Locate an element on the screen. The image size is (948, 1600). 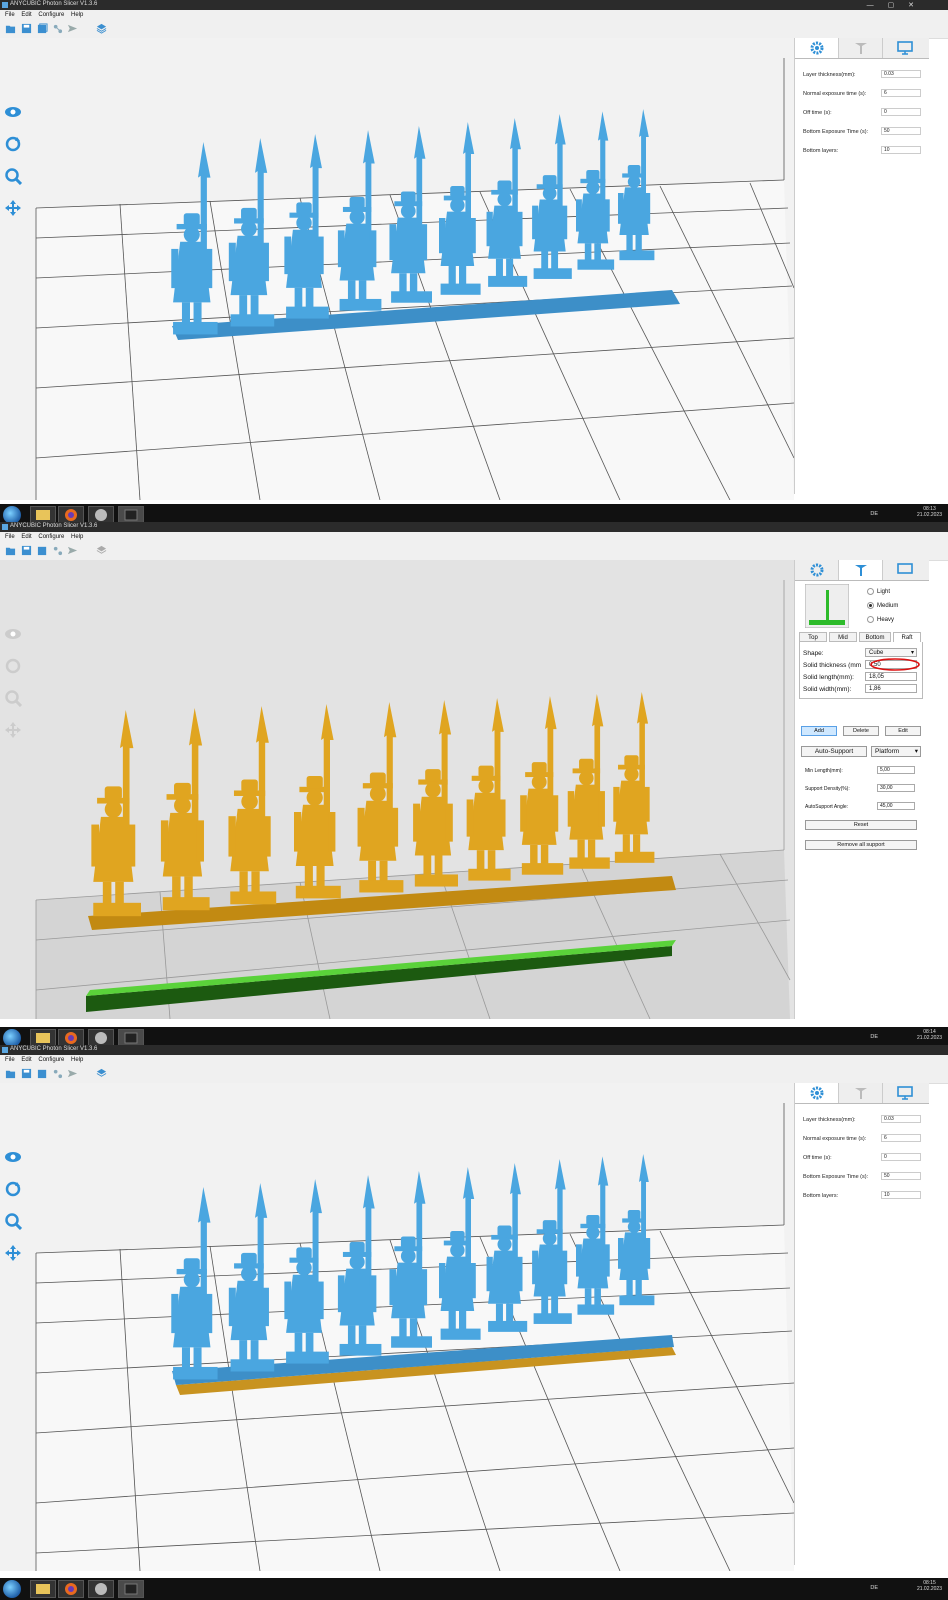
platform-select: Platform ▾ is located at coordinates (896, 751).